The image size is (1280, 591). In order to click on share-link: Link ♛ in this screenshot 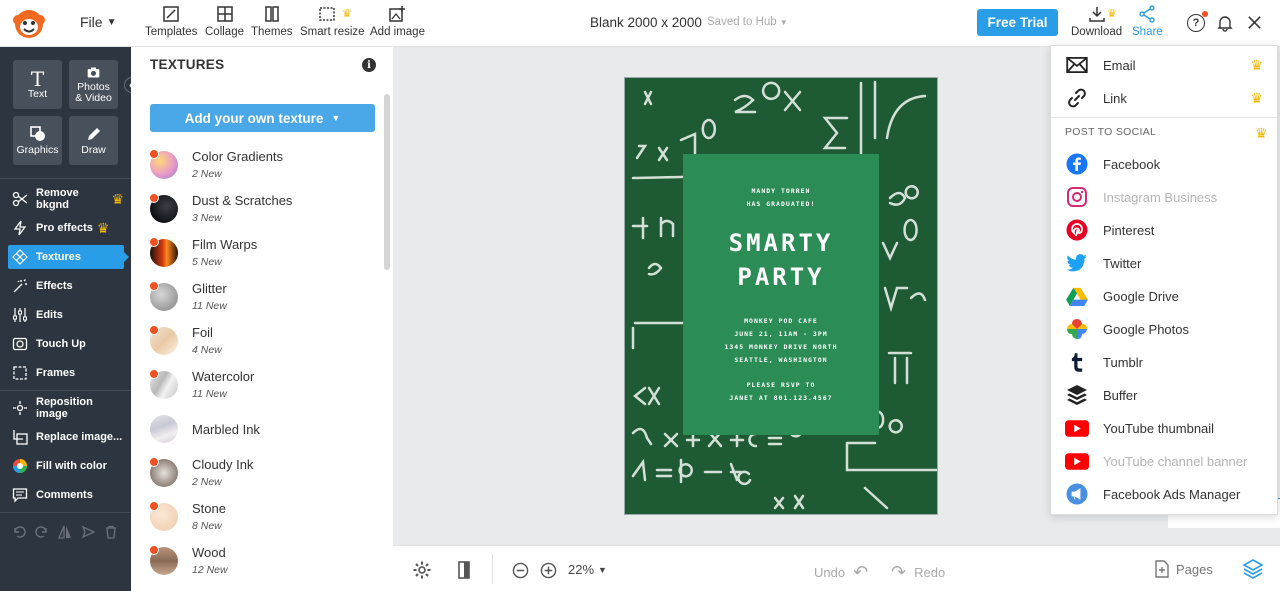, I will do `click(1167, 98)`.